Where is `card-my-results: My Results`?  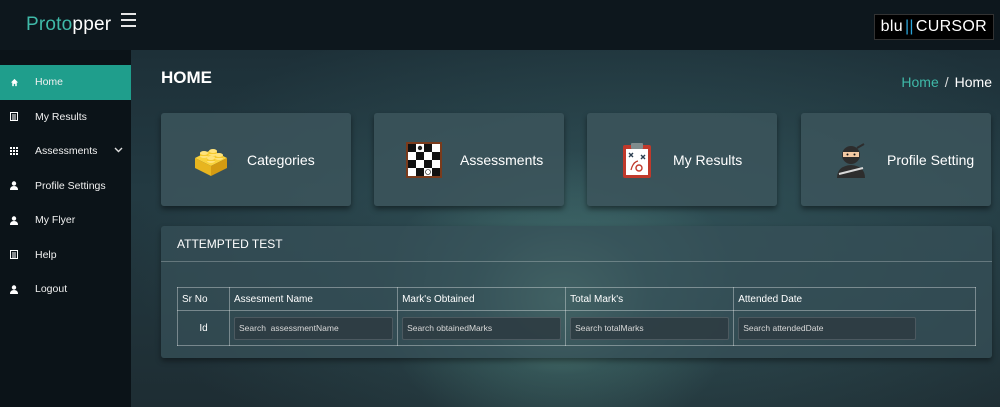 card-my-results: My Results is located at coordinates (682, 159).